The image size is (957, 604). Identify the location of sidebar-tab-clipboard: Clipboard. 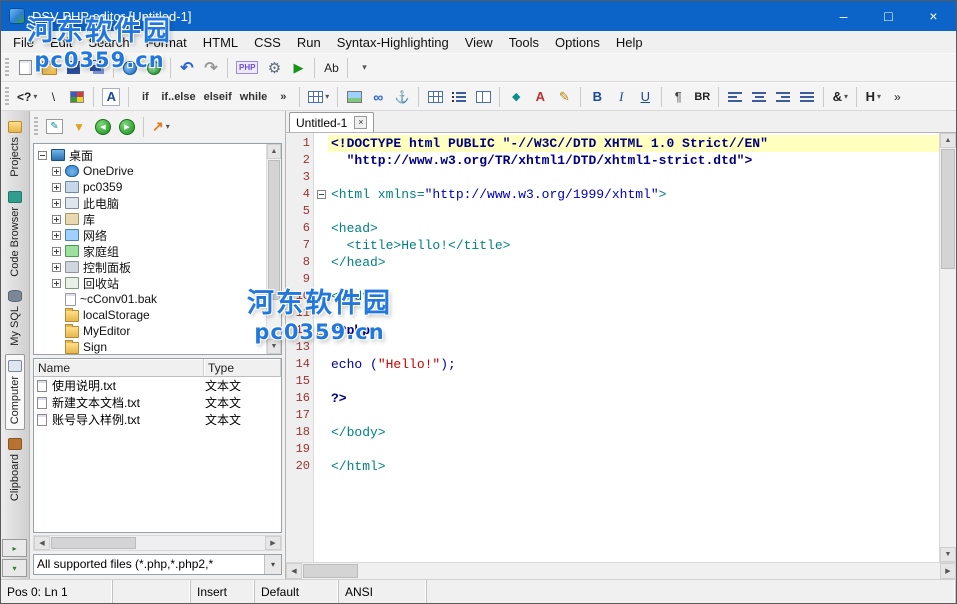
(15, 469).